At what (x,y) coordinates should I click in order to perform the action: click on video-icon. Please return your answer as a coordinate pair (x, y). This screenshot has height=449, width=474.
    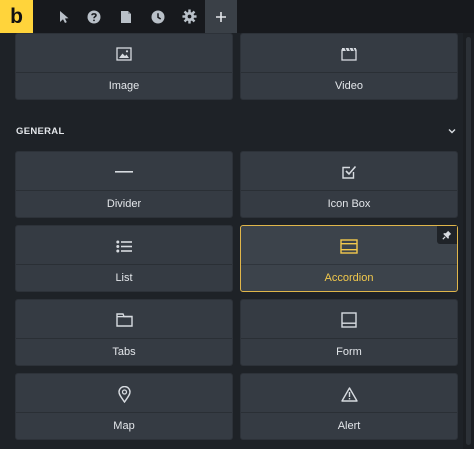
    Looking at the image, I should click on (349, 54).